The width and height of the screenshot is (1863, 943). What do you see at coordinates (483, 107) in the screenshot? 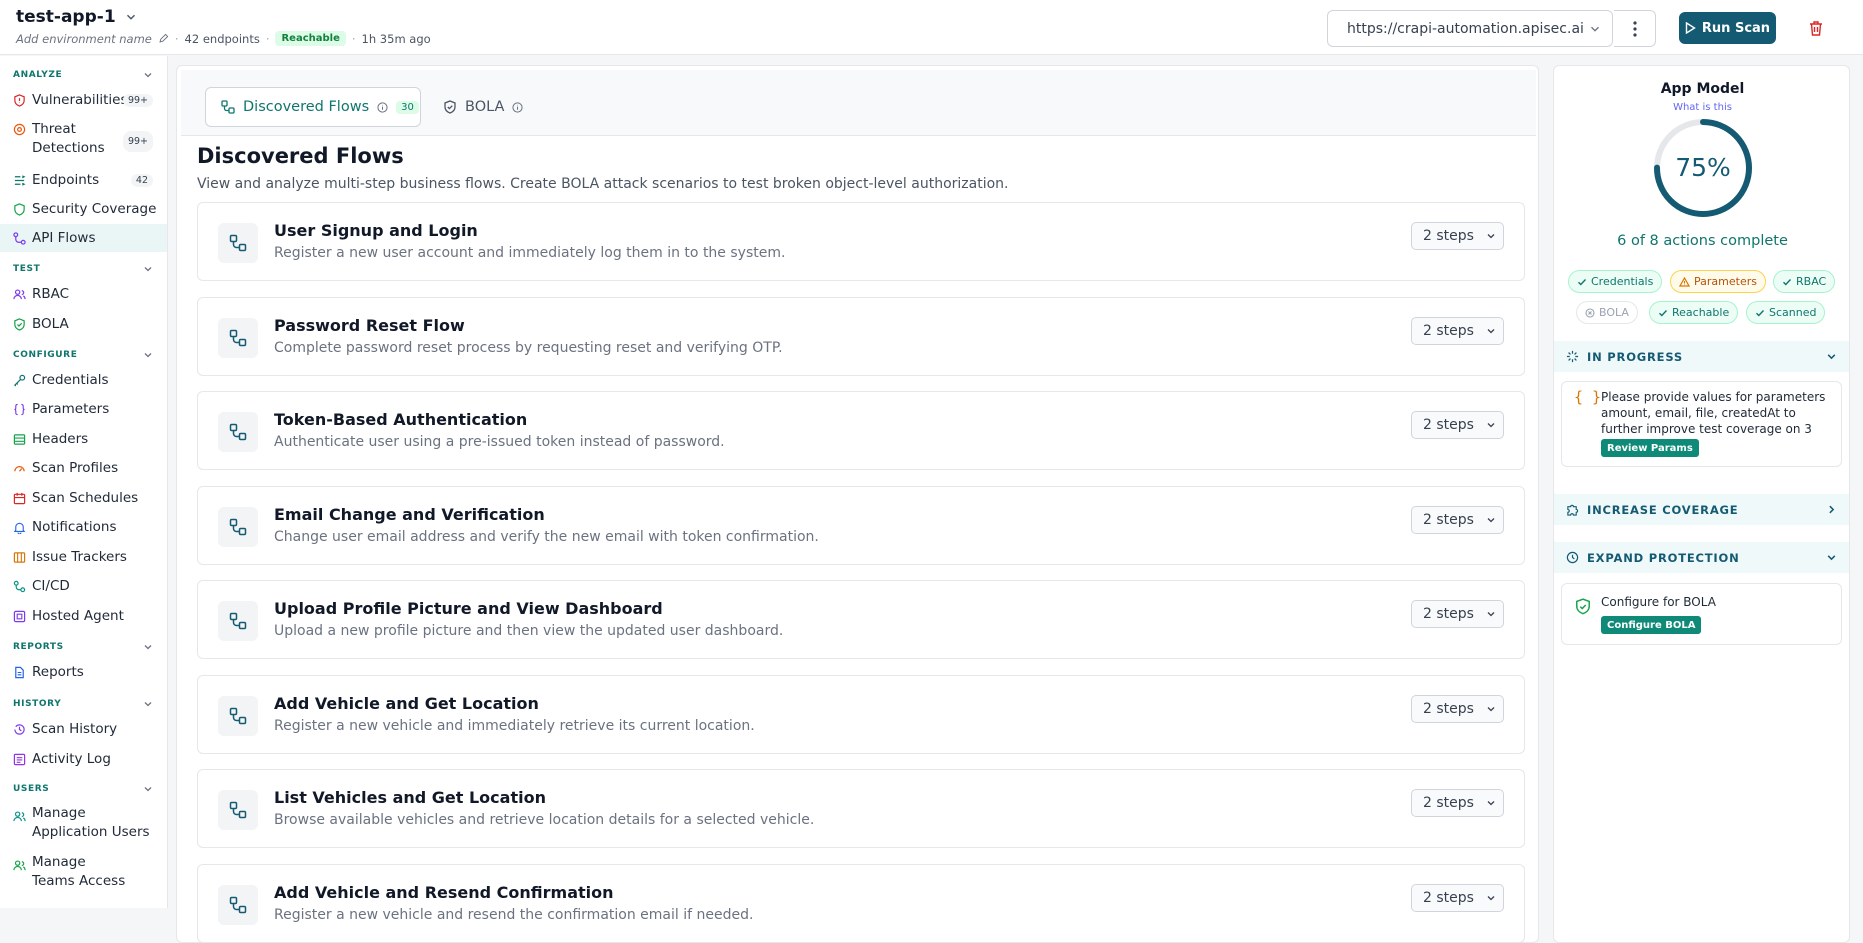
I see `tab-bola: BOLA` at bounding box center [483, 107].